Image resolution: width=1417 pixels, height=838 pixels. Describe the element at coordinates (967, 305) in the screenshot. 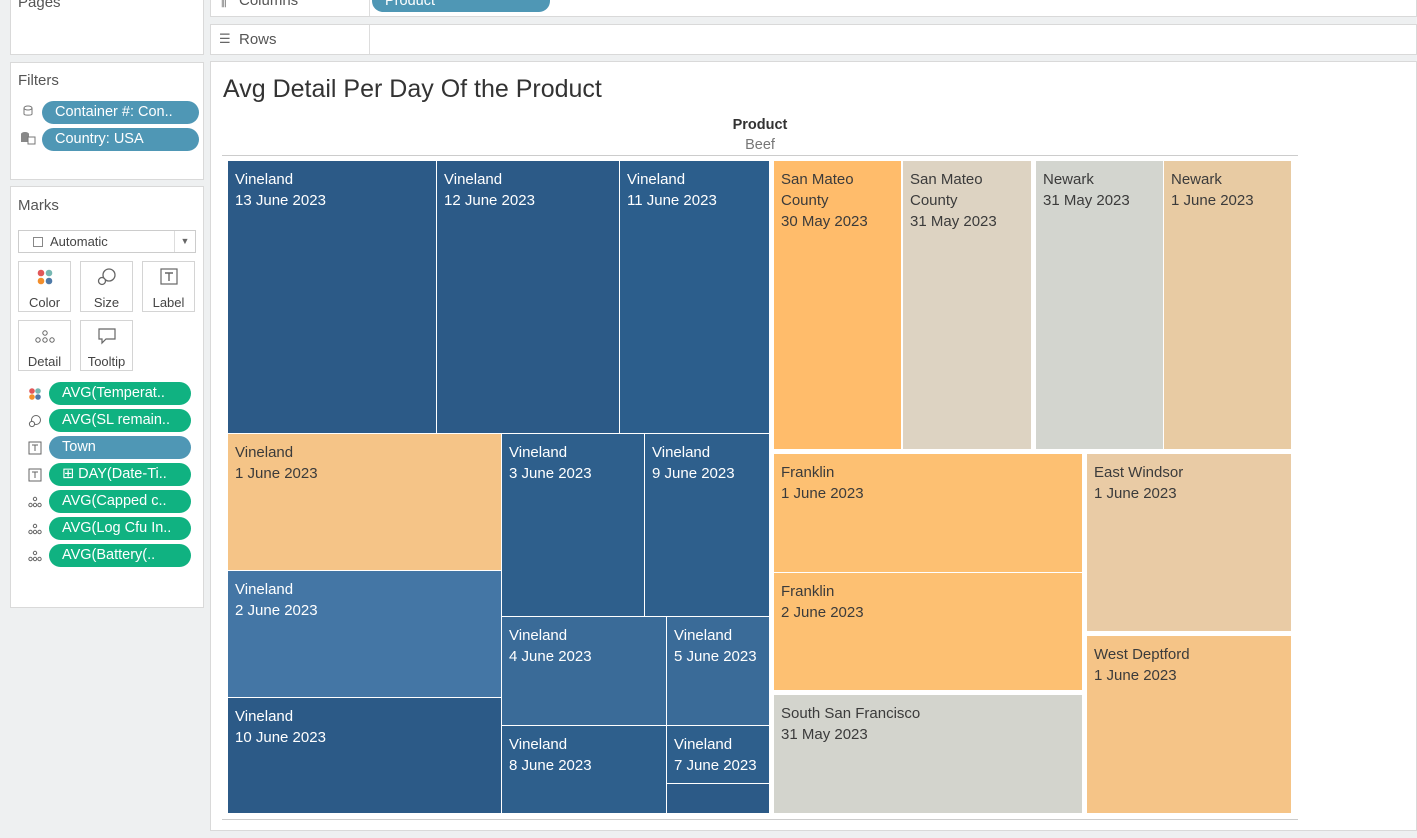

I see `treemap-cell: San Mateo County 31 May 2023` at that location.